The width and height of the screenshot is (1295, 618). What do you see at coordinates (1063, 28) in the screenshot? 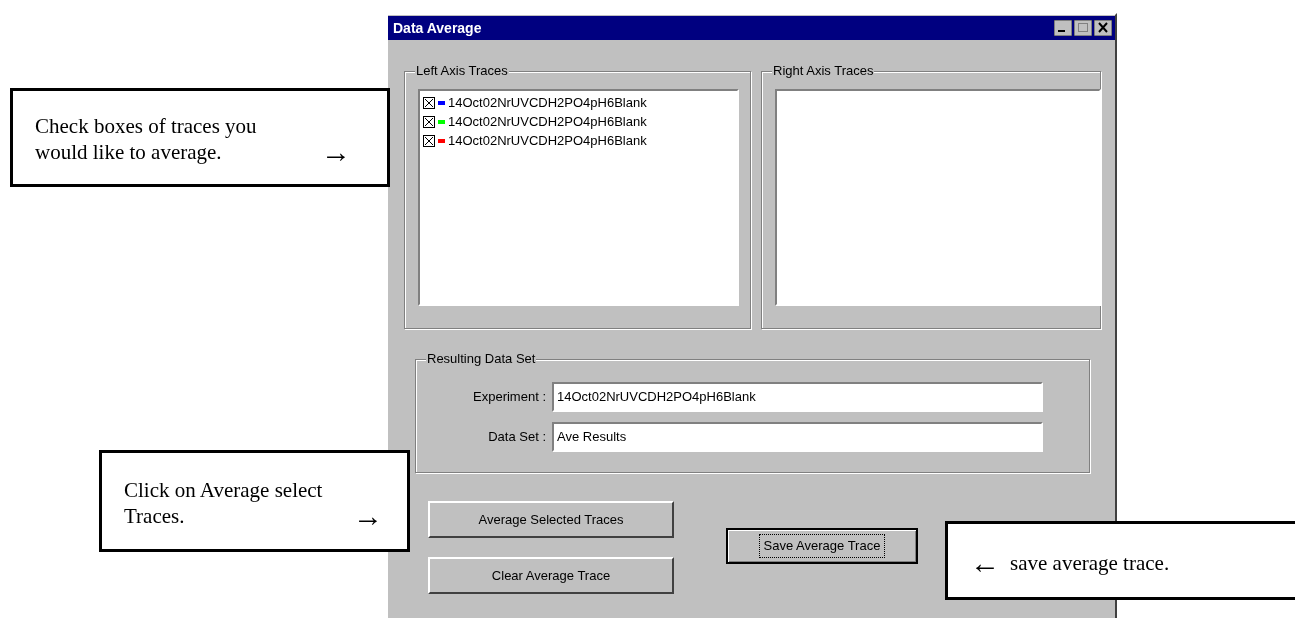
I see `minimize-icon` at bounding box center [1063, 28].